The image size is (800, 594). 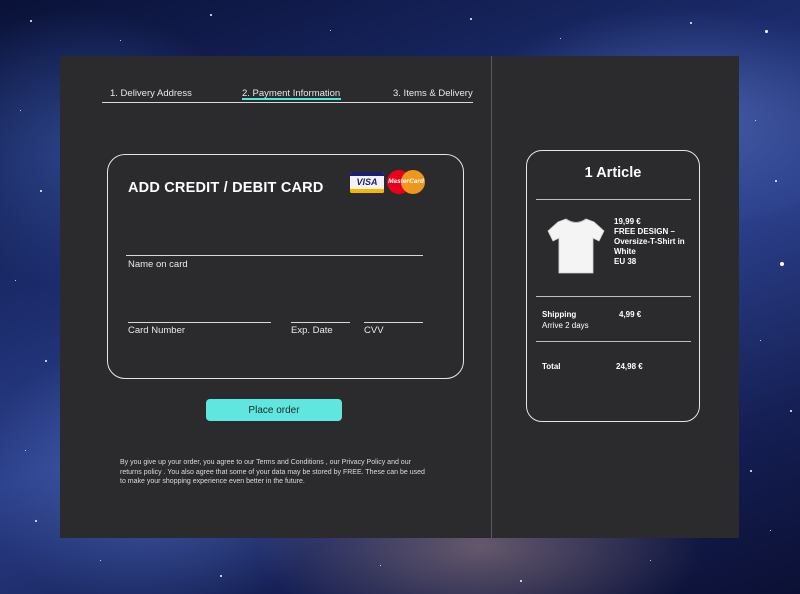 I want to click on card-number-input, so click(x=199, y=322).